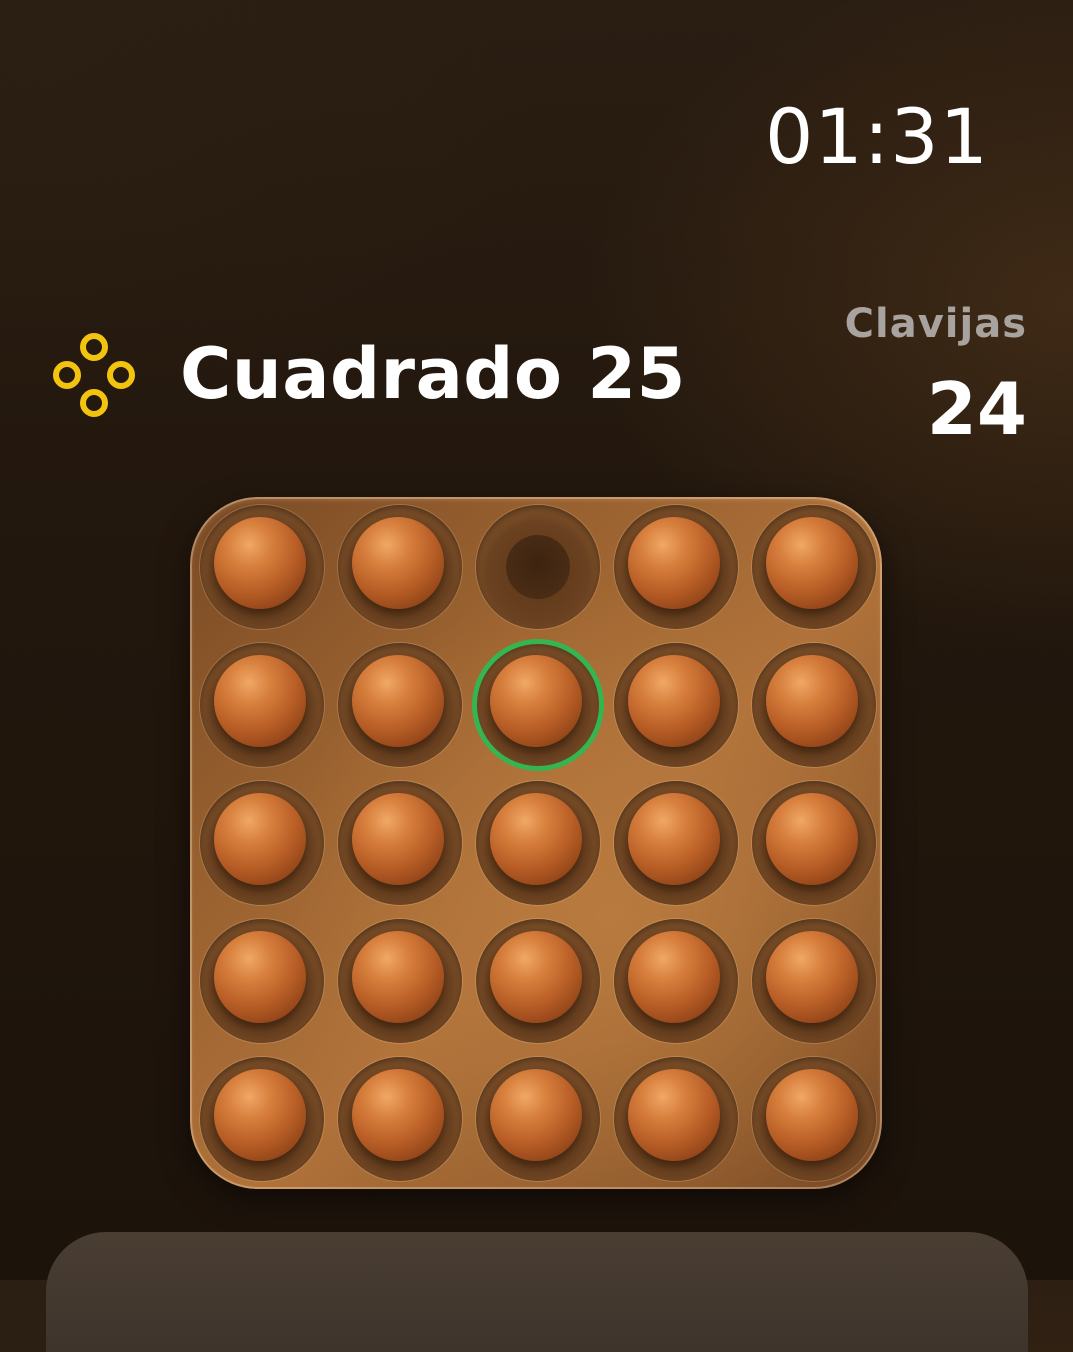  Describe the element at coordinates (94, 375) in the screenshot. I see `peg-cluster-icon` at that location.